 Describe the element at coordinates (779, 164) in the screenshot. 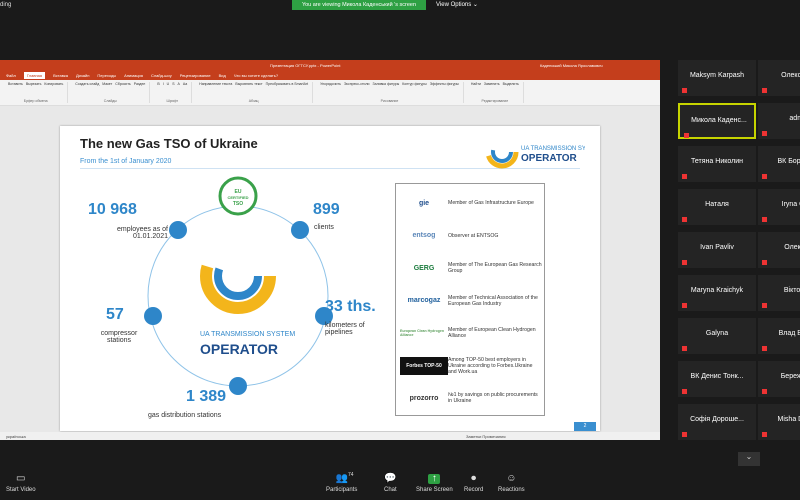

I see `participant-tile: ВК БорисБо` at that location.